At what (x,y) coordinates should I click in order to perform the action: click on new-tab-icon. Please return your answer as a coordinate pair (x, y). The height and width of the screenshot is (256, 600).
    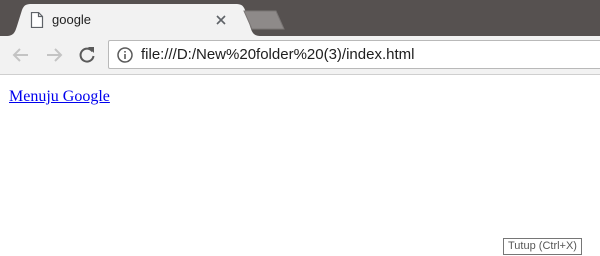
    Looking at the image, I should click on (264, 20).